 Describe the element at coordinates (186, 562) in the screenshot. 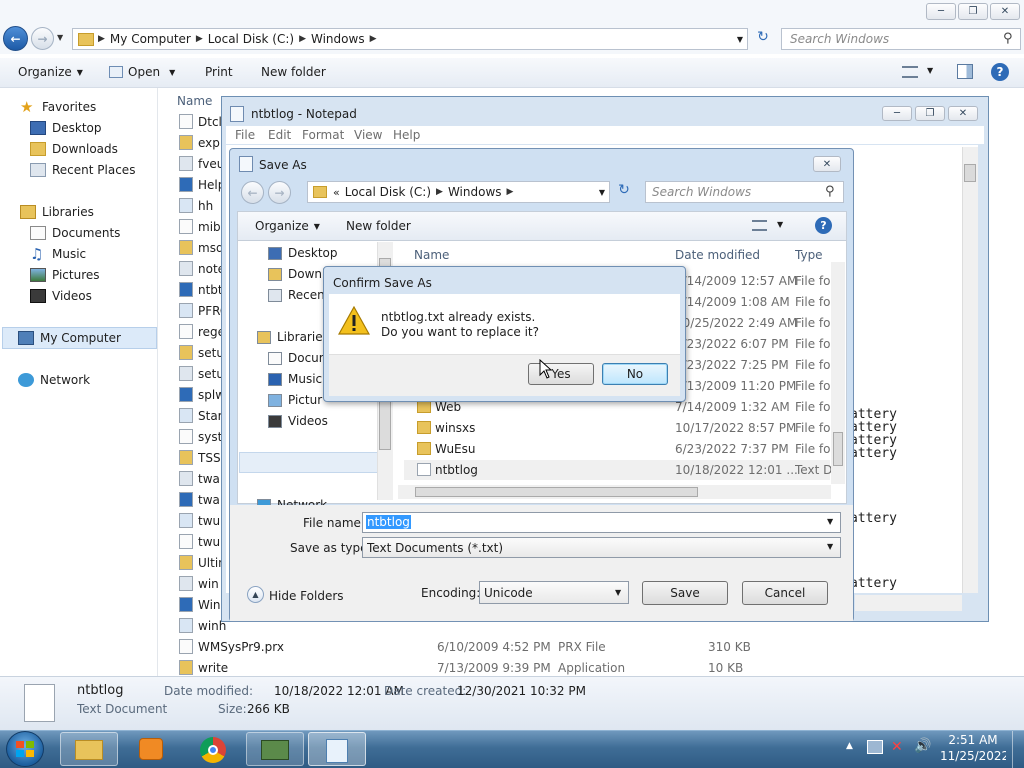

I see `file-icon` at that location.